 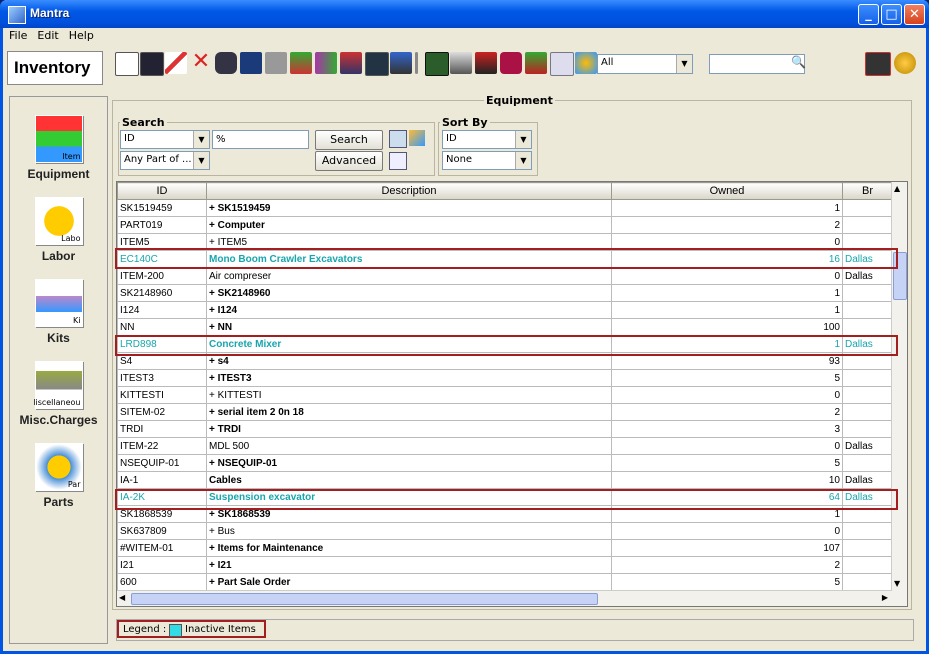 I want to click on cell-id: I21, so click(x=162, y=565).